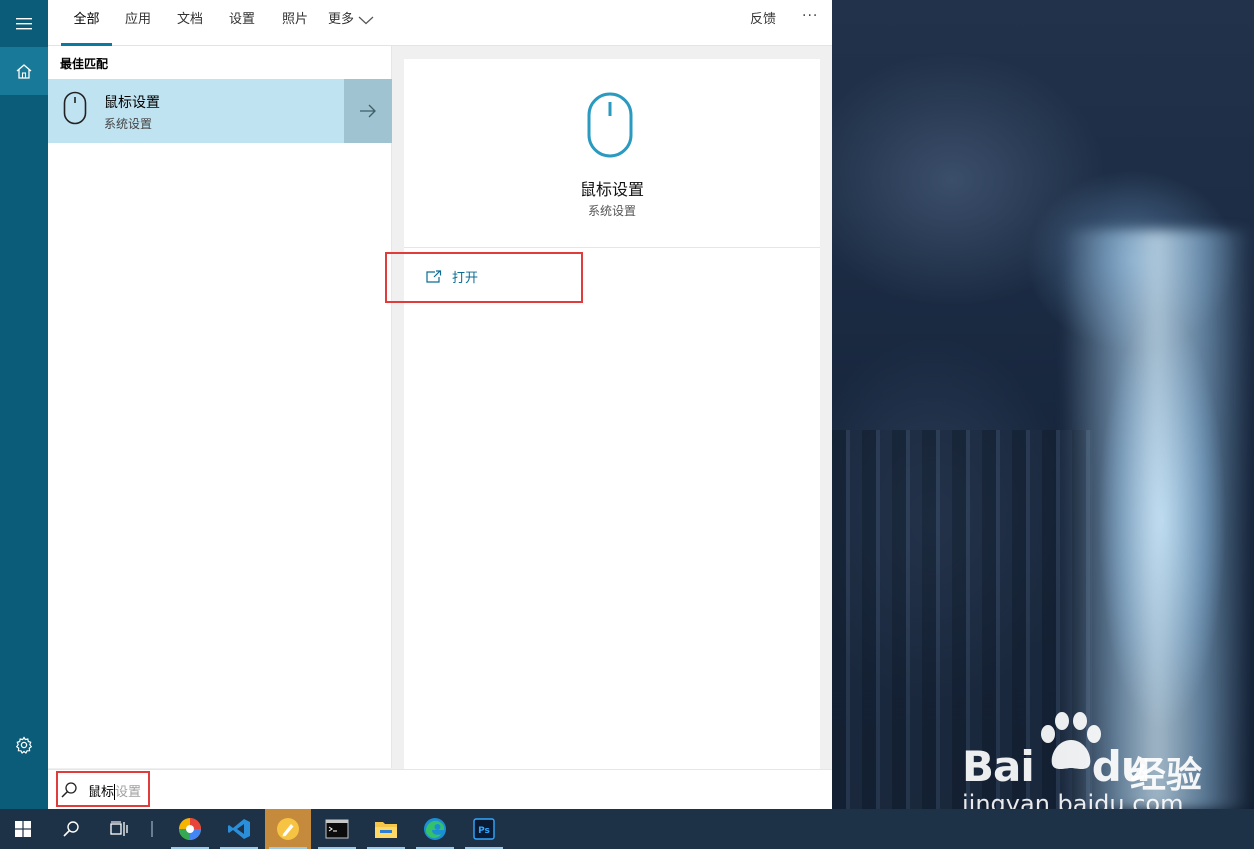  I want to click on svg-text: Ps, so click(484, 831).